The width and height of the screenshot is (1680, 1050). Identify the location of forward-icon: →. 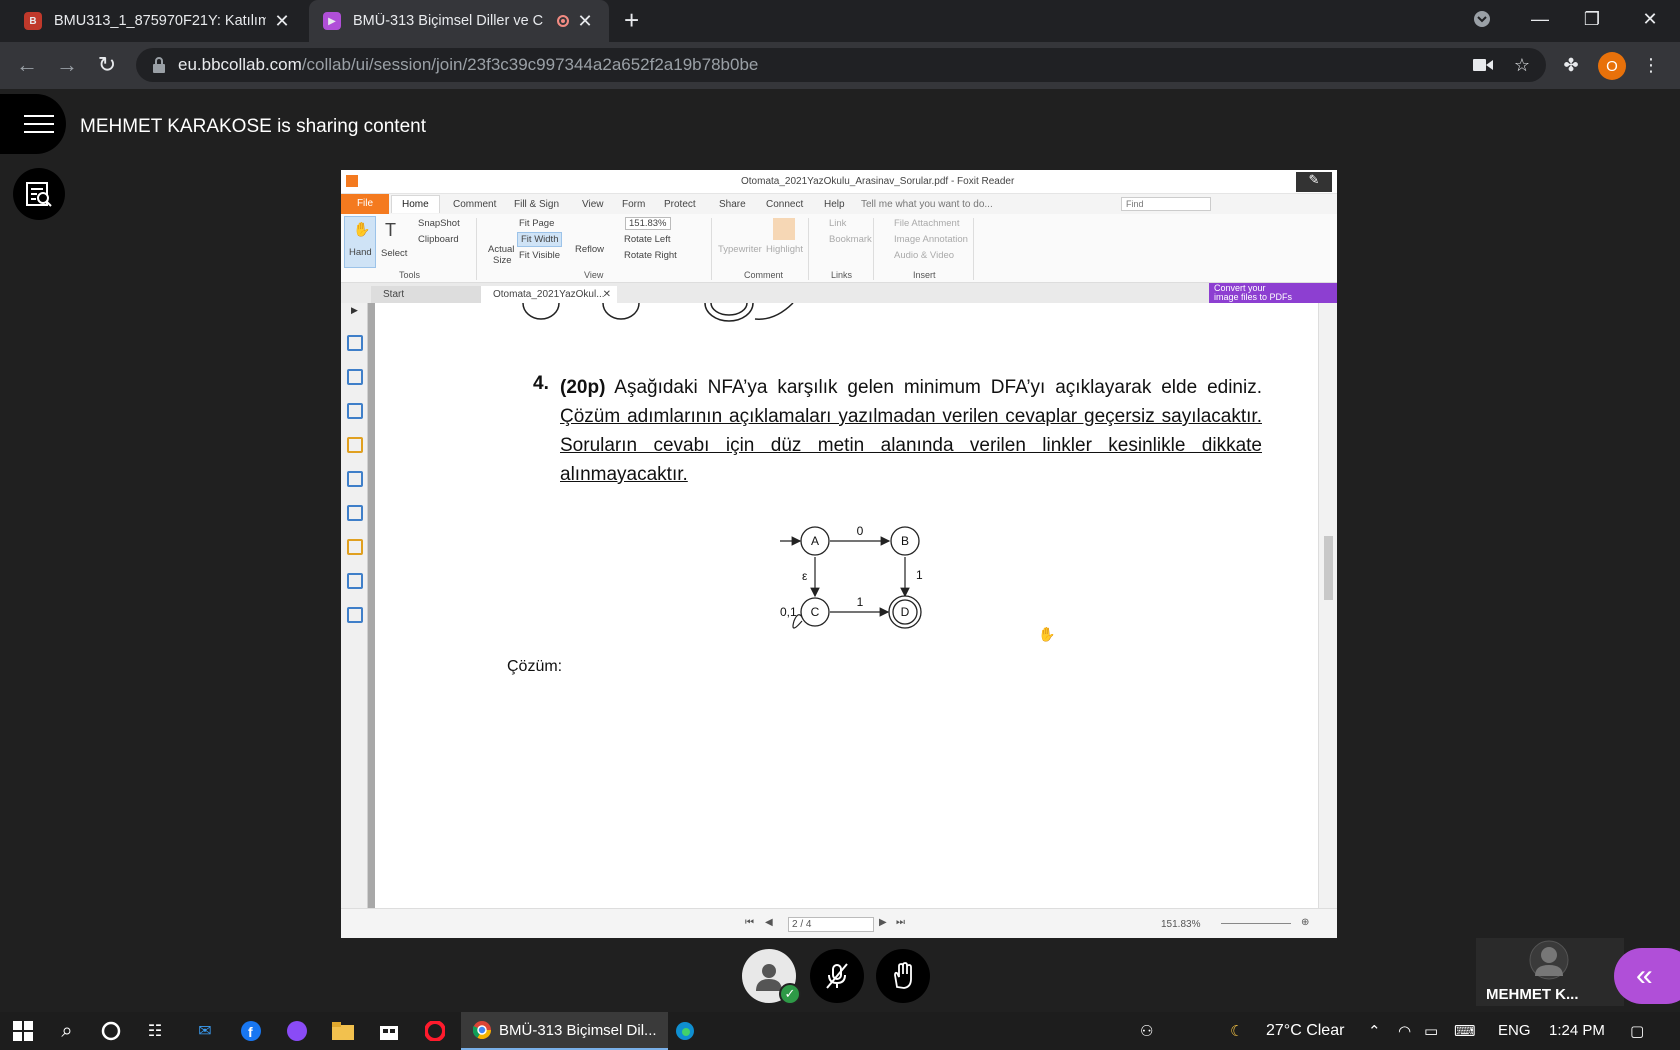
(67, 65).